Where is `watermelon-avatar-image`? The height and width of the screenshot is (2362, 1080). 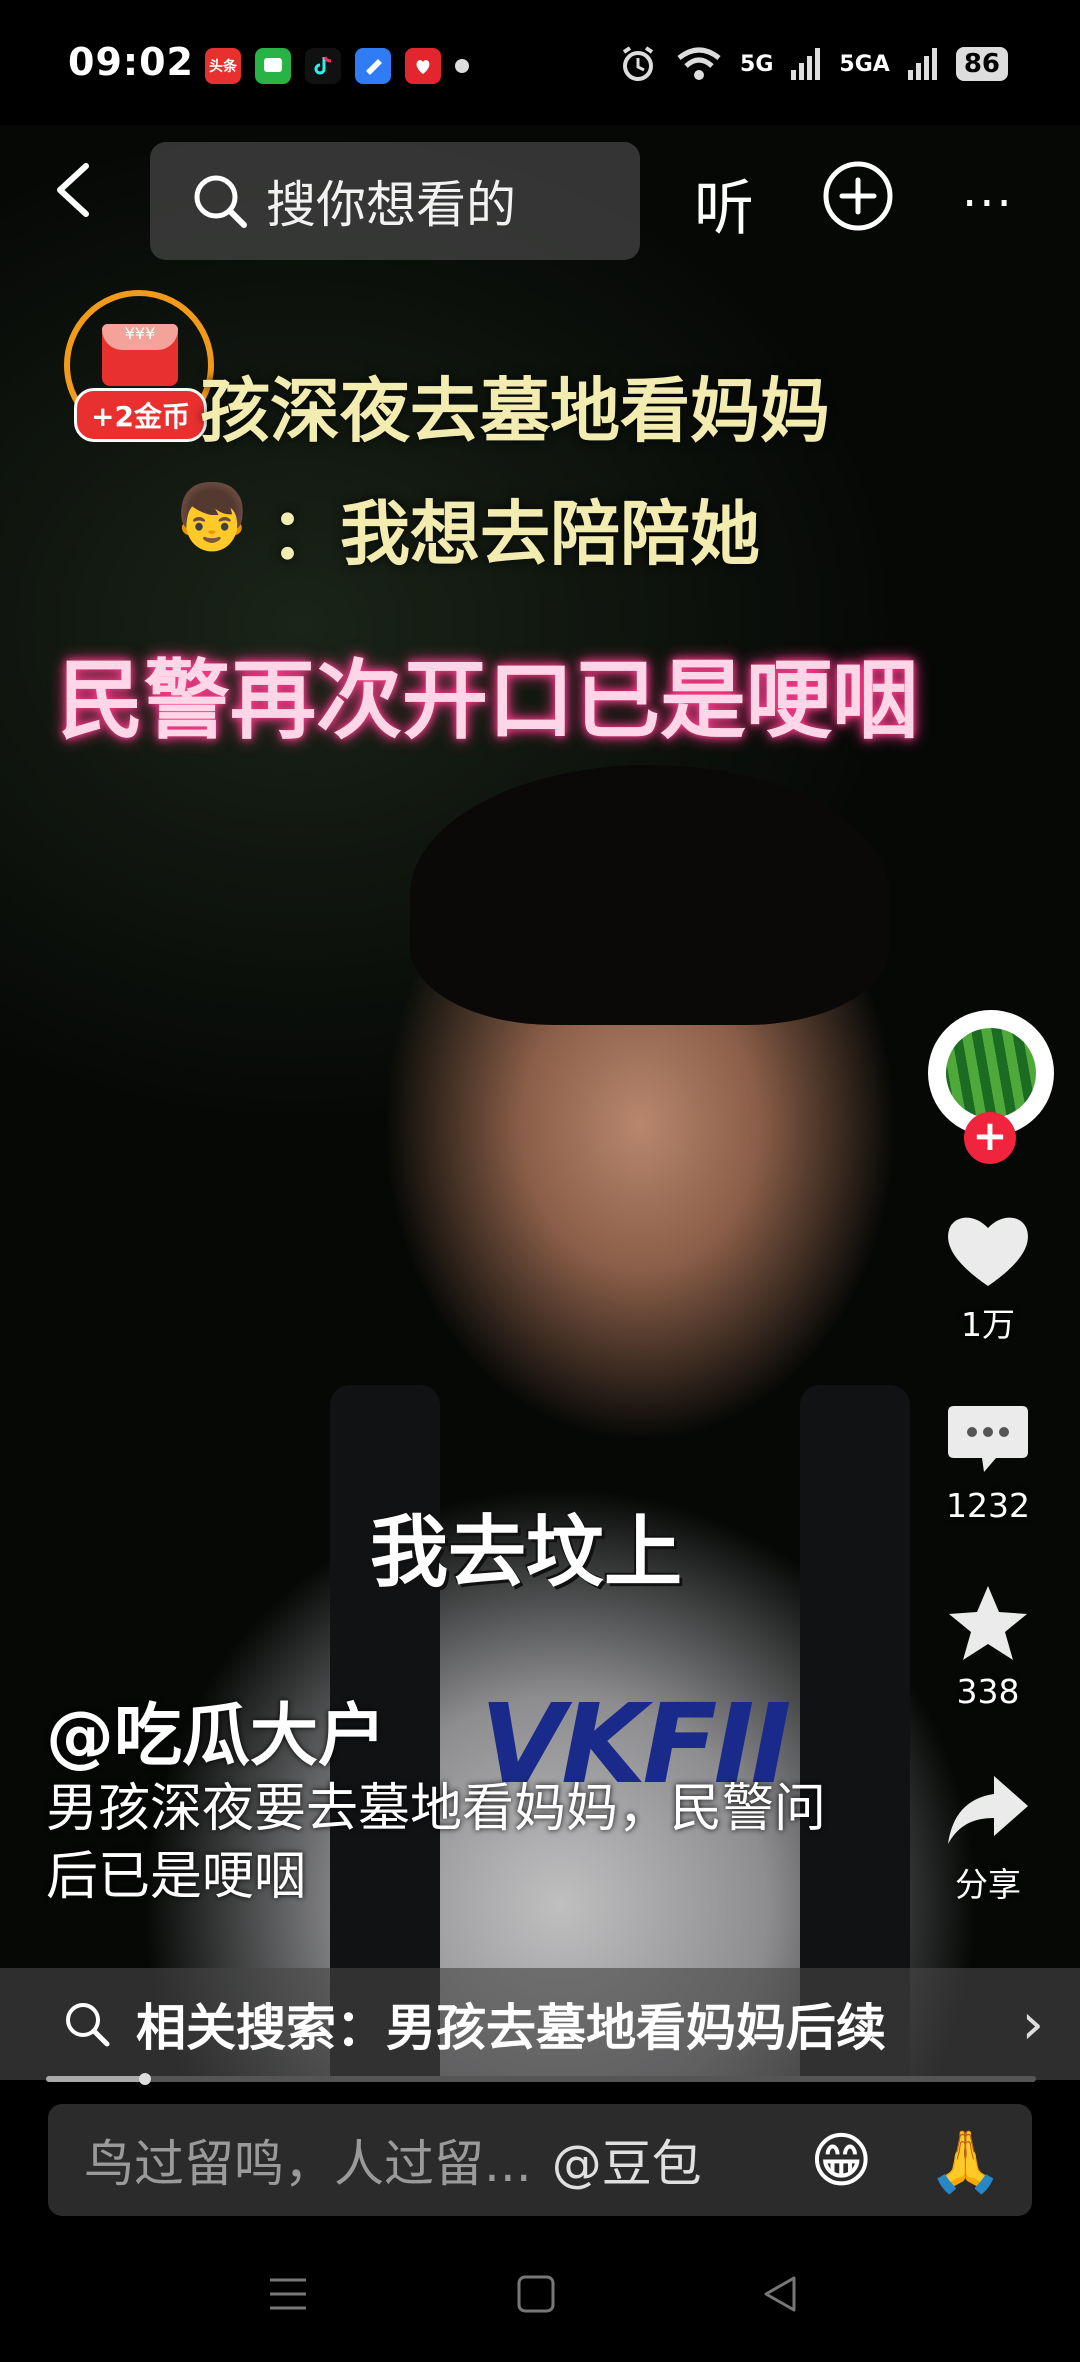 watermelon-avatar-image is located at coordinates (991, 1073).